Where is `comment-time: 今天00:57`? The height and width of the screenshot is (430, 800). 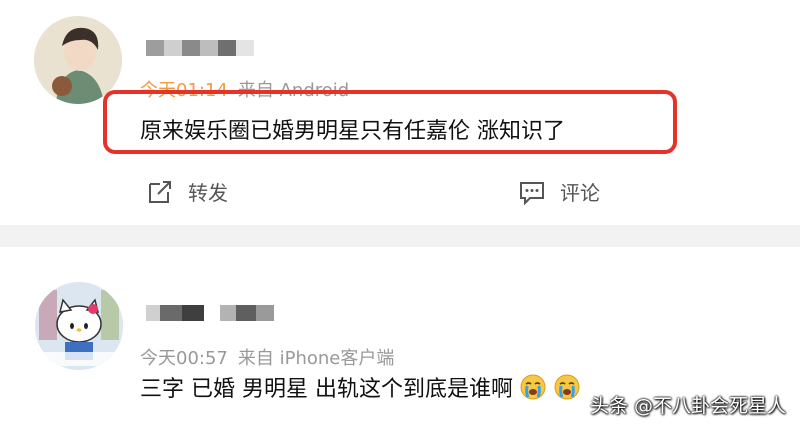
comment-time: 今天00:57 is located at coordinates (184, 358).